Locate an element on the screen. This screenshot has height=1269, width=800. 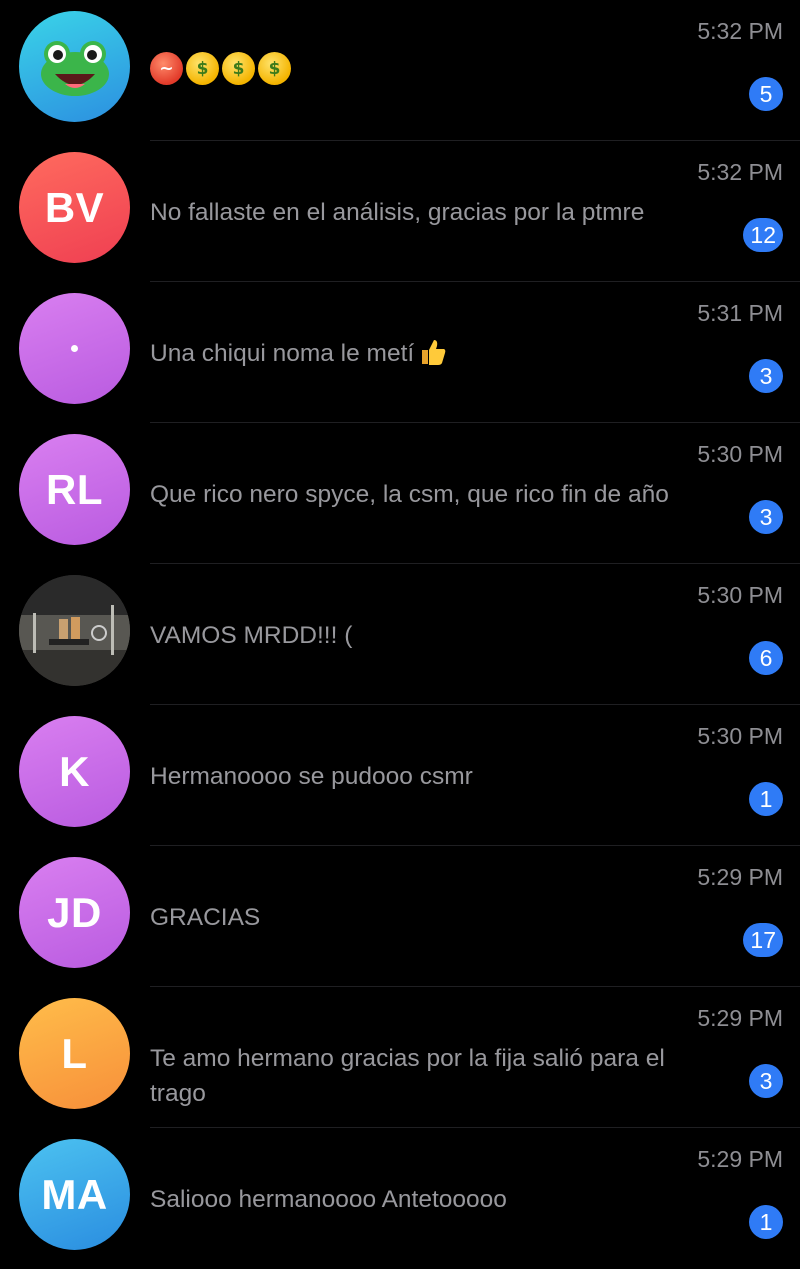
chat-row: 5:32 PM ~ $ $ $ 5 is located at coordinates (400, 70).